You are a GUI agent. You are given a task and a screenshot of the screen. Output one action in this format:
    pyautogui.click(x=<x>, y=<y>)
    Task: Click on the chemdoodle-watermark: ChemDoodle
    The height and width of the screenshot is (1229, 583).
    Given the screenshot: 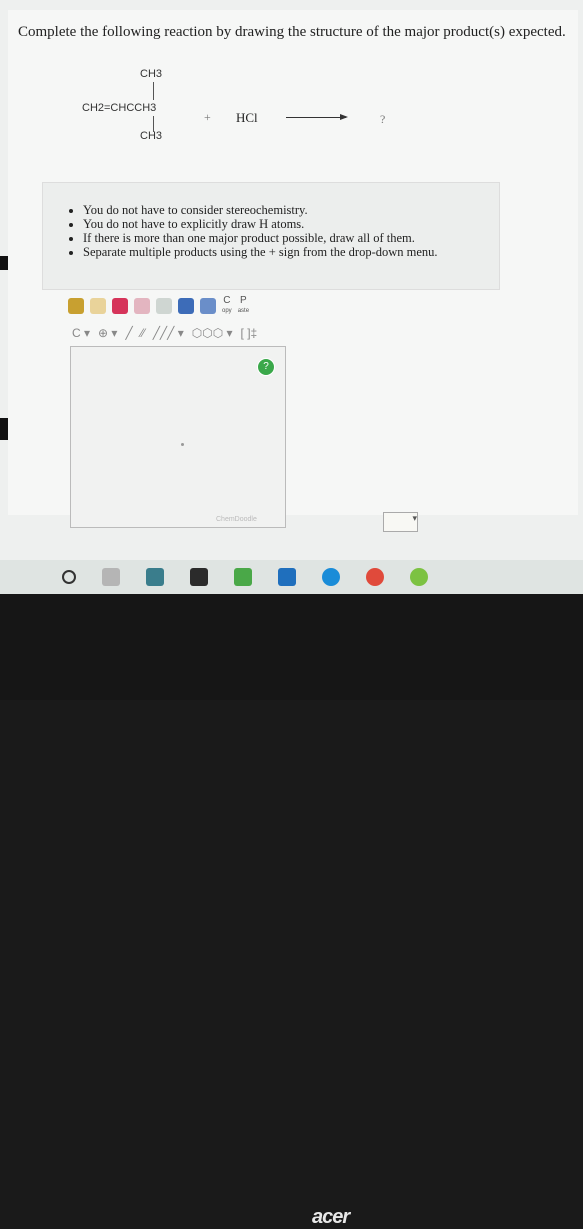 What is the action you would take?
    pyautogui.click(x=236, y=519)
    